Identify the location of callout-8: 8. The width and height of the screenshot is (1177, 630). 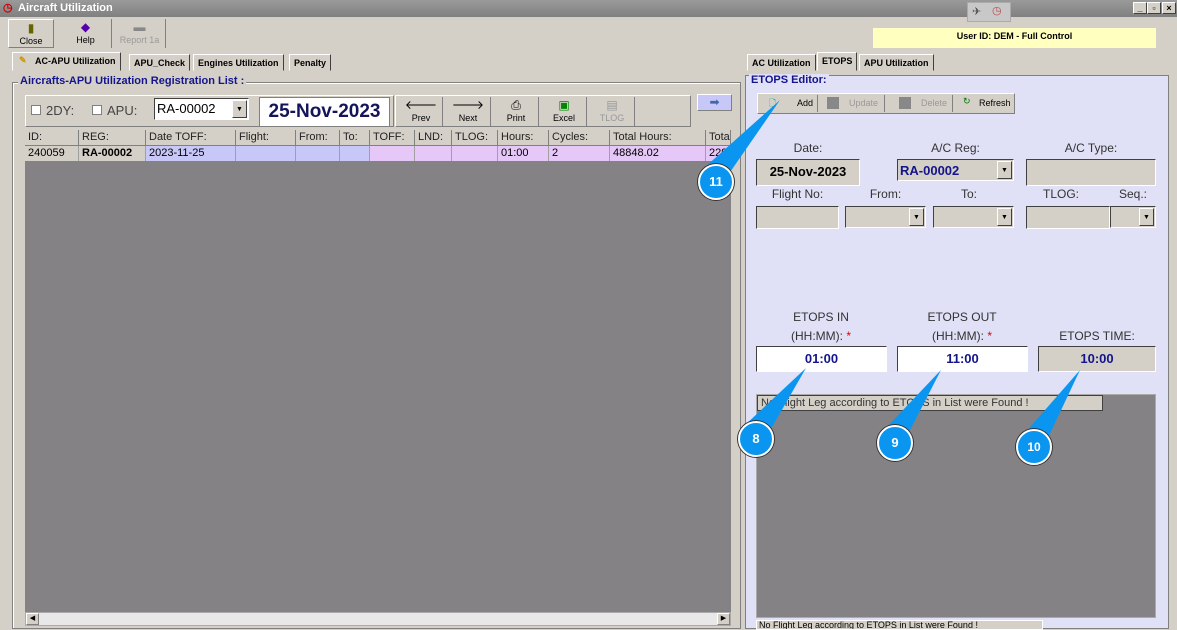
(756, 439).